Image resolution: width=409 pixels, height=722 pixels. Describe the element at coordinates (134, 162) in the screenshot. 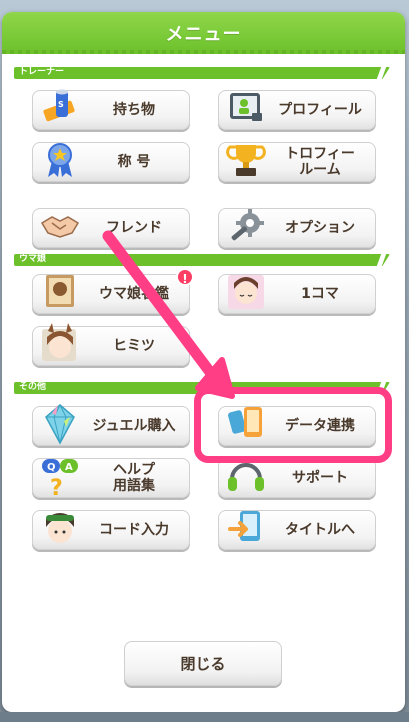

I see `title-label: 称 号` at that location.